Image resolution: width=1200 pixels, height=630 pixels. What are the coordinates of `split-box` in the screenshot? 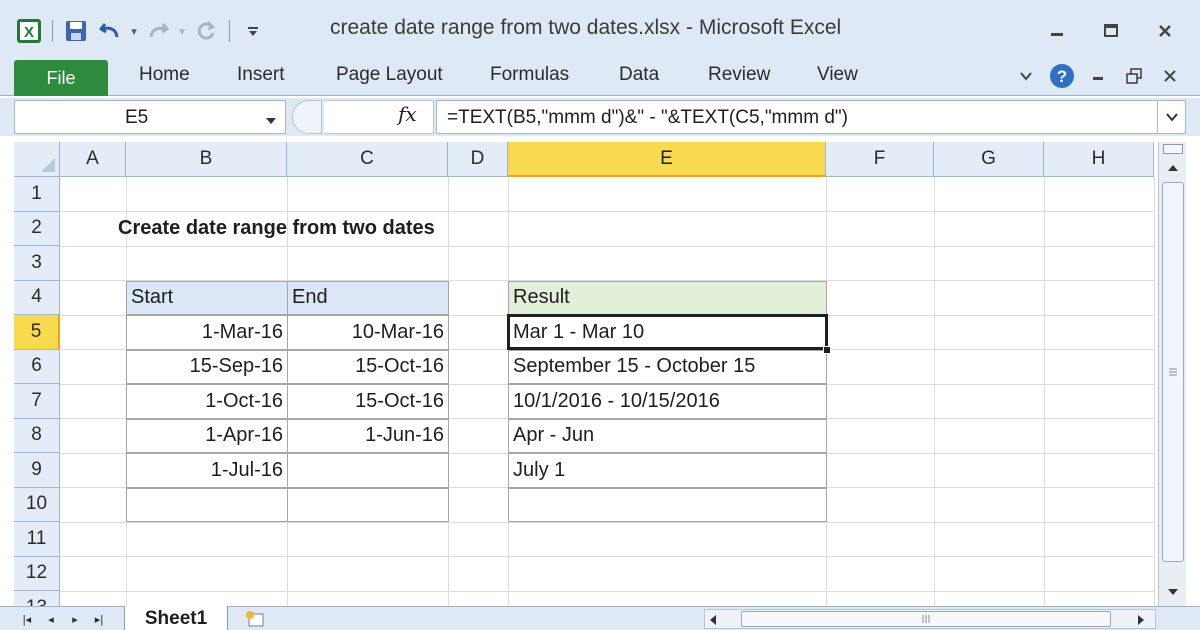 It's located at (1173, 149).